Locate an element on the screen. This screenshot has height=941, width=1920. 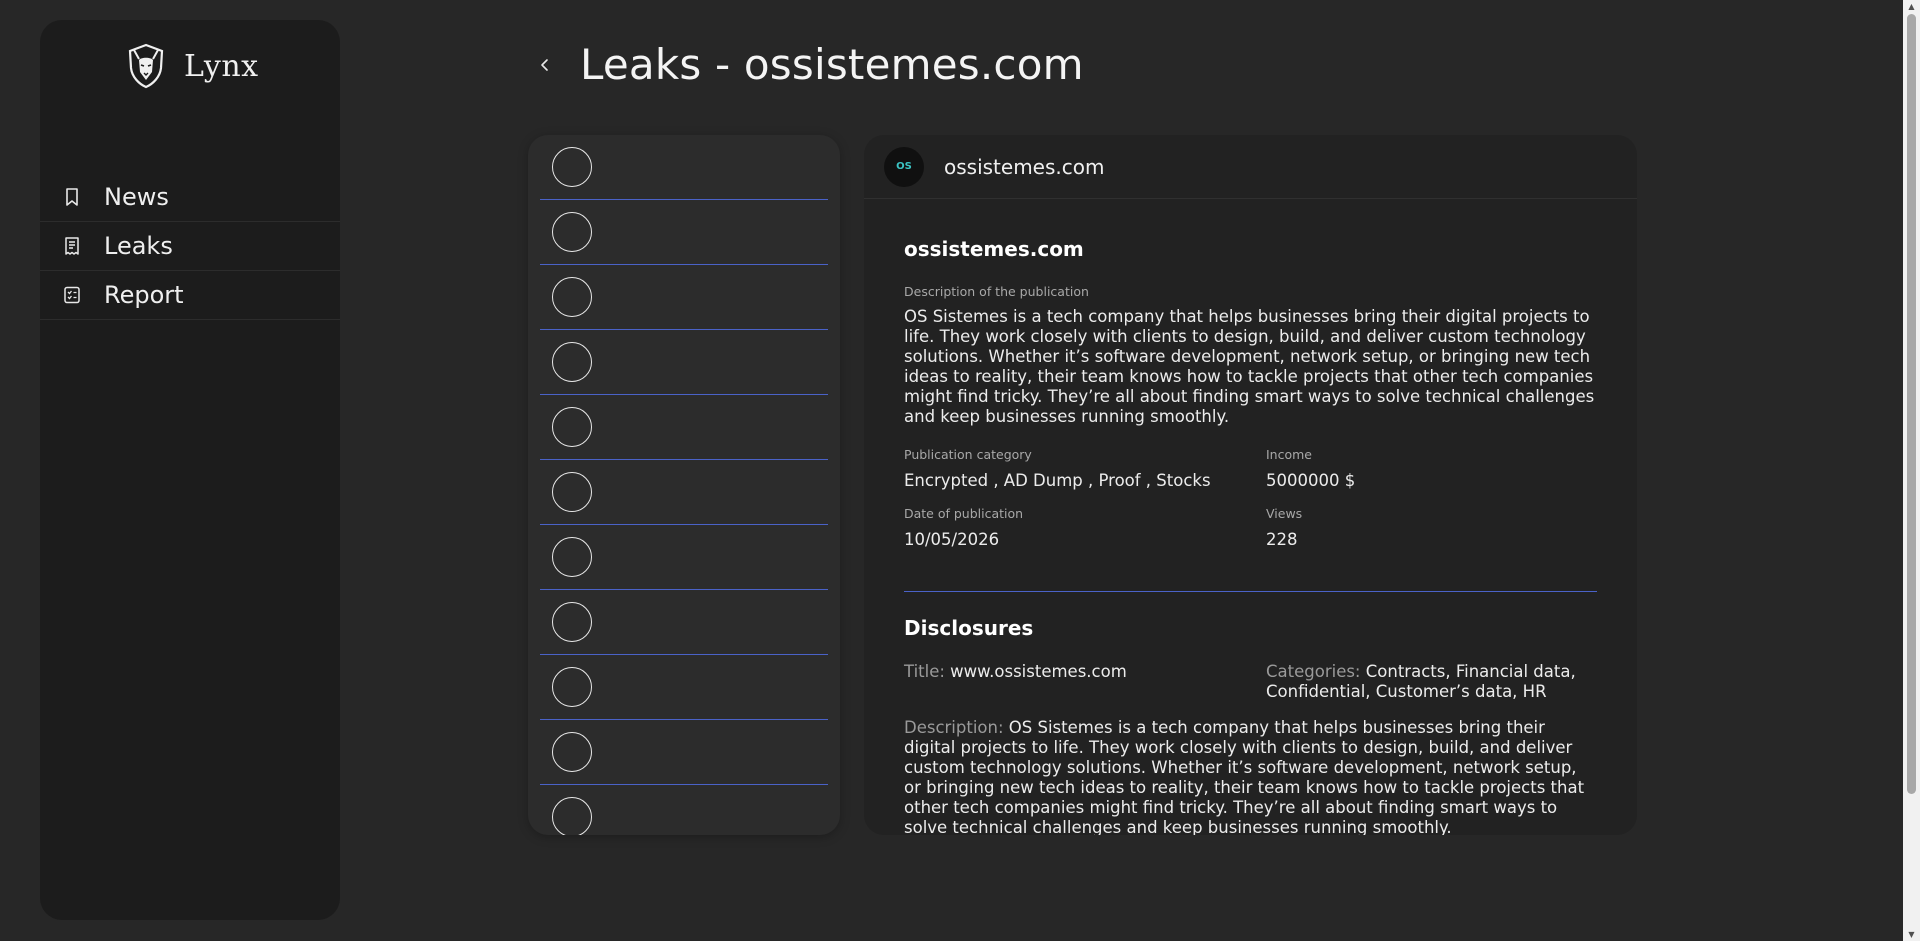
leaks-list-inner is located at coordinates (684, 485).